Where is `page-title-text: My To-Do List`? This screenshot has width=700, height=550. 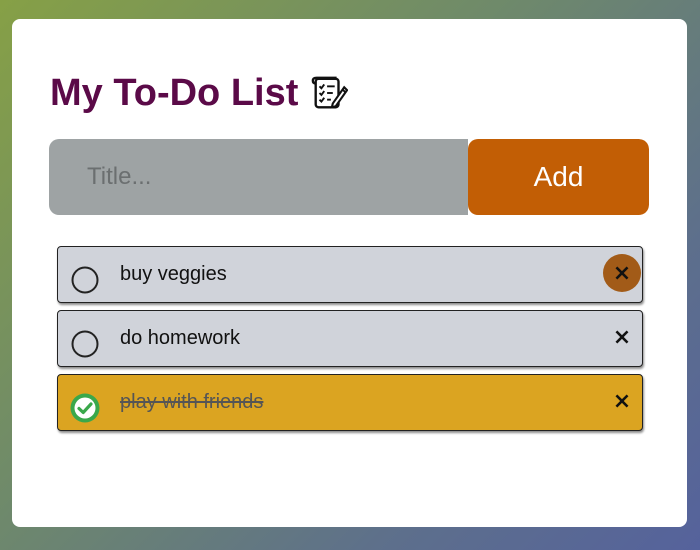
page-title-text: My To-Do List is located at coordinates (174, 93).